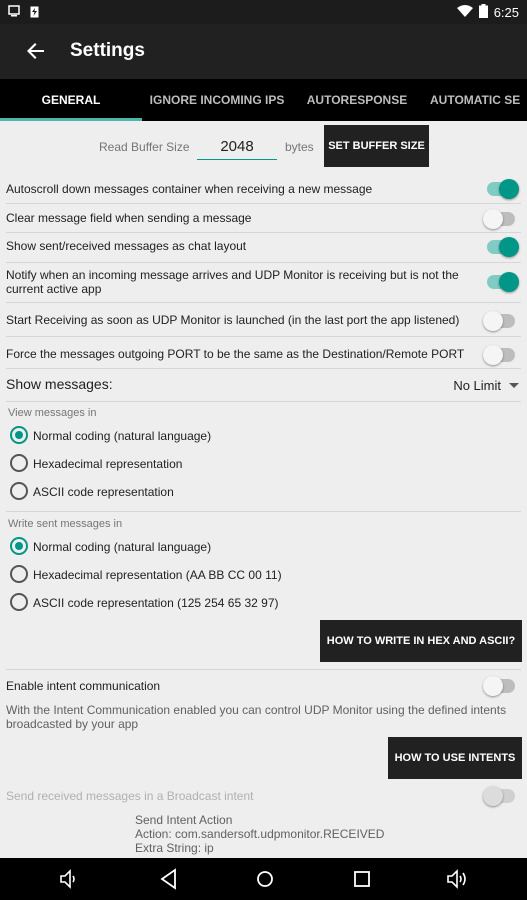 The image size is (527, 900). What do you see at coordinates (52, 413) in the screenshot?
I see `view-in-title: View messages in` at bounding box center [52, 413].